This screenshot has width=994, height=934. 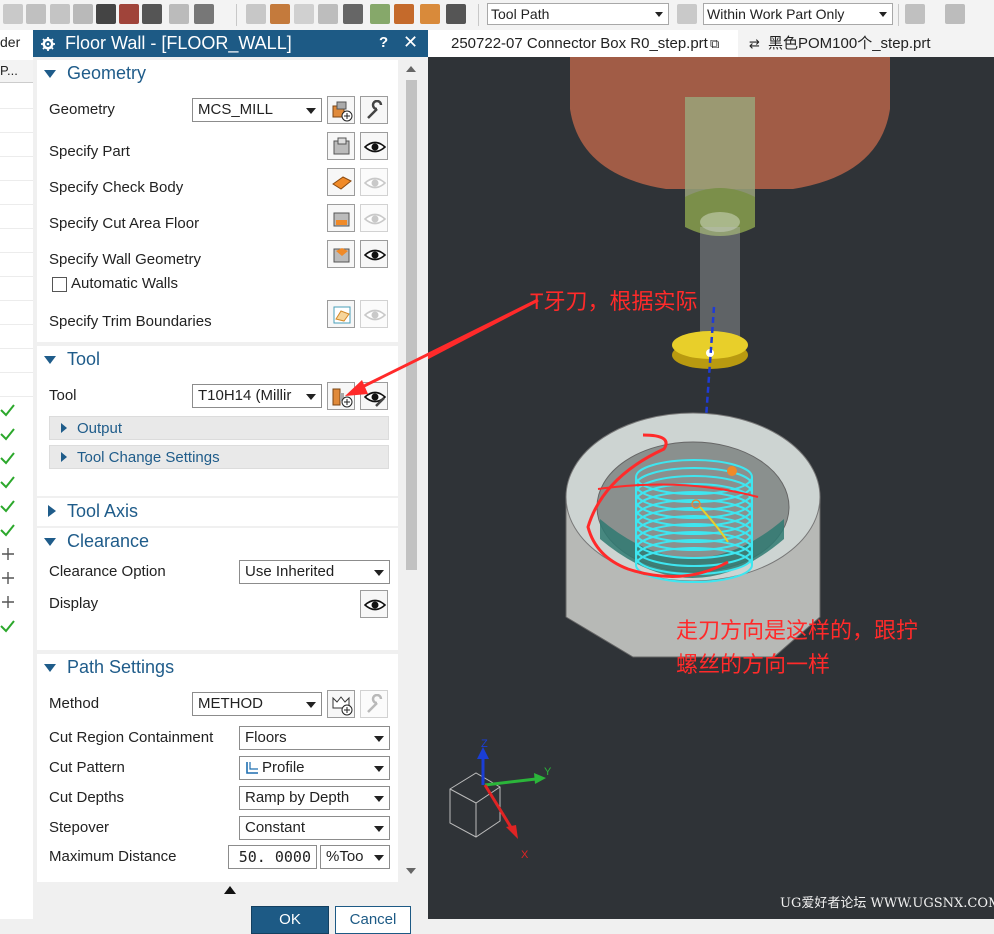 What do you see at coordinates (373, 920) in the screenshot?
I see `cancel-button: Cancel` at bounding box center [373, 920].